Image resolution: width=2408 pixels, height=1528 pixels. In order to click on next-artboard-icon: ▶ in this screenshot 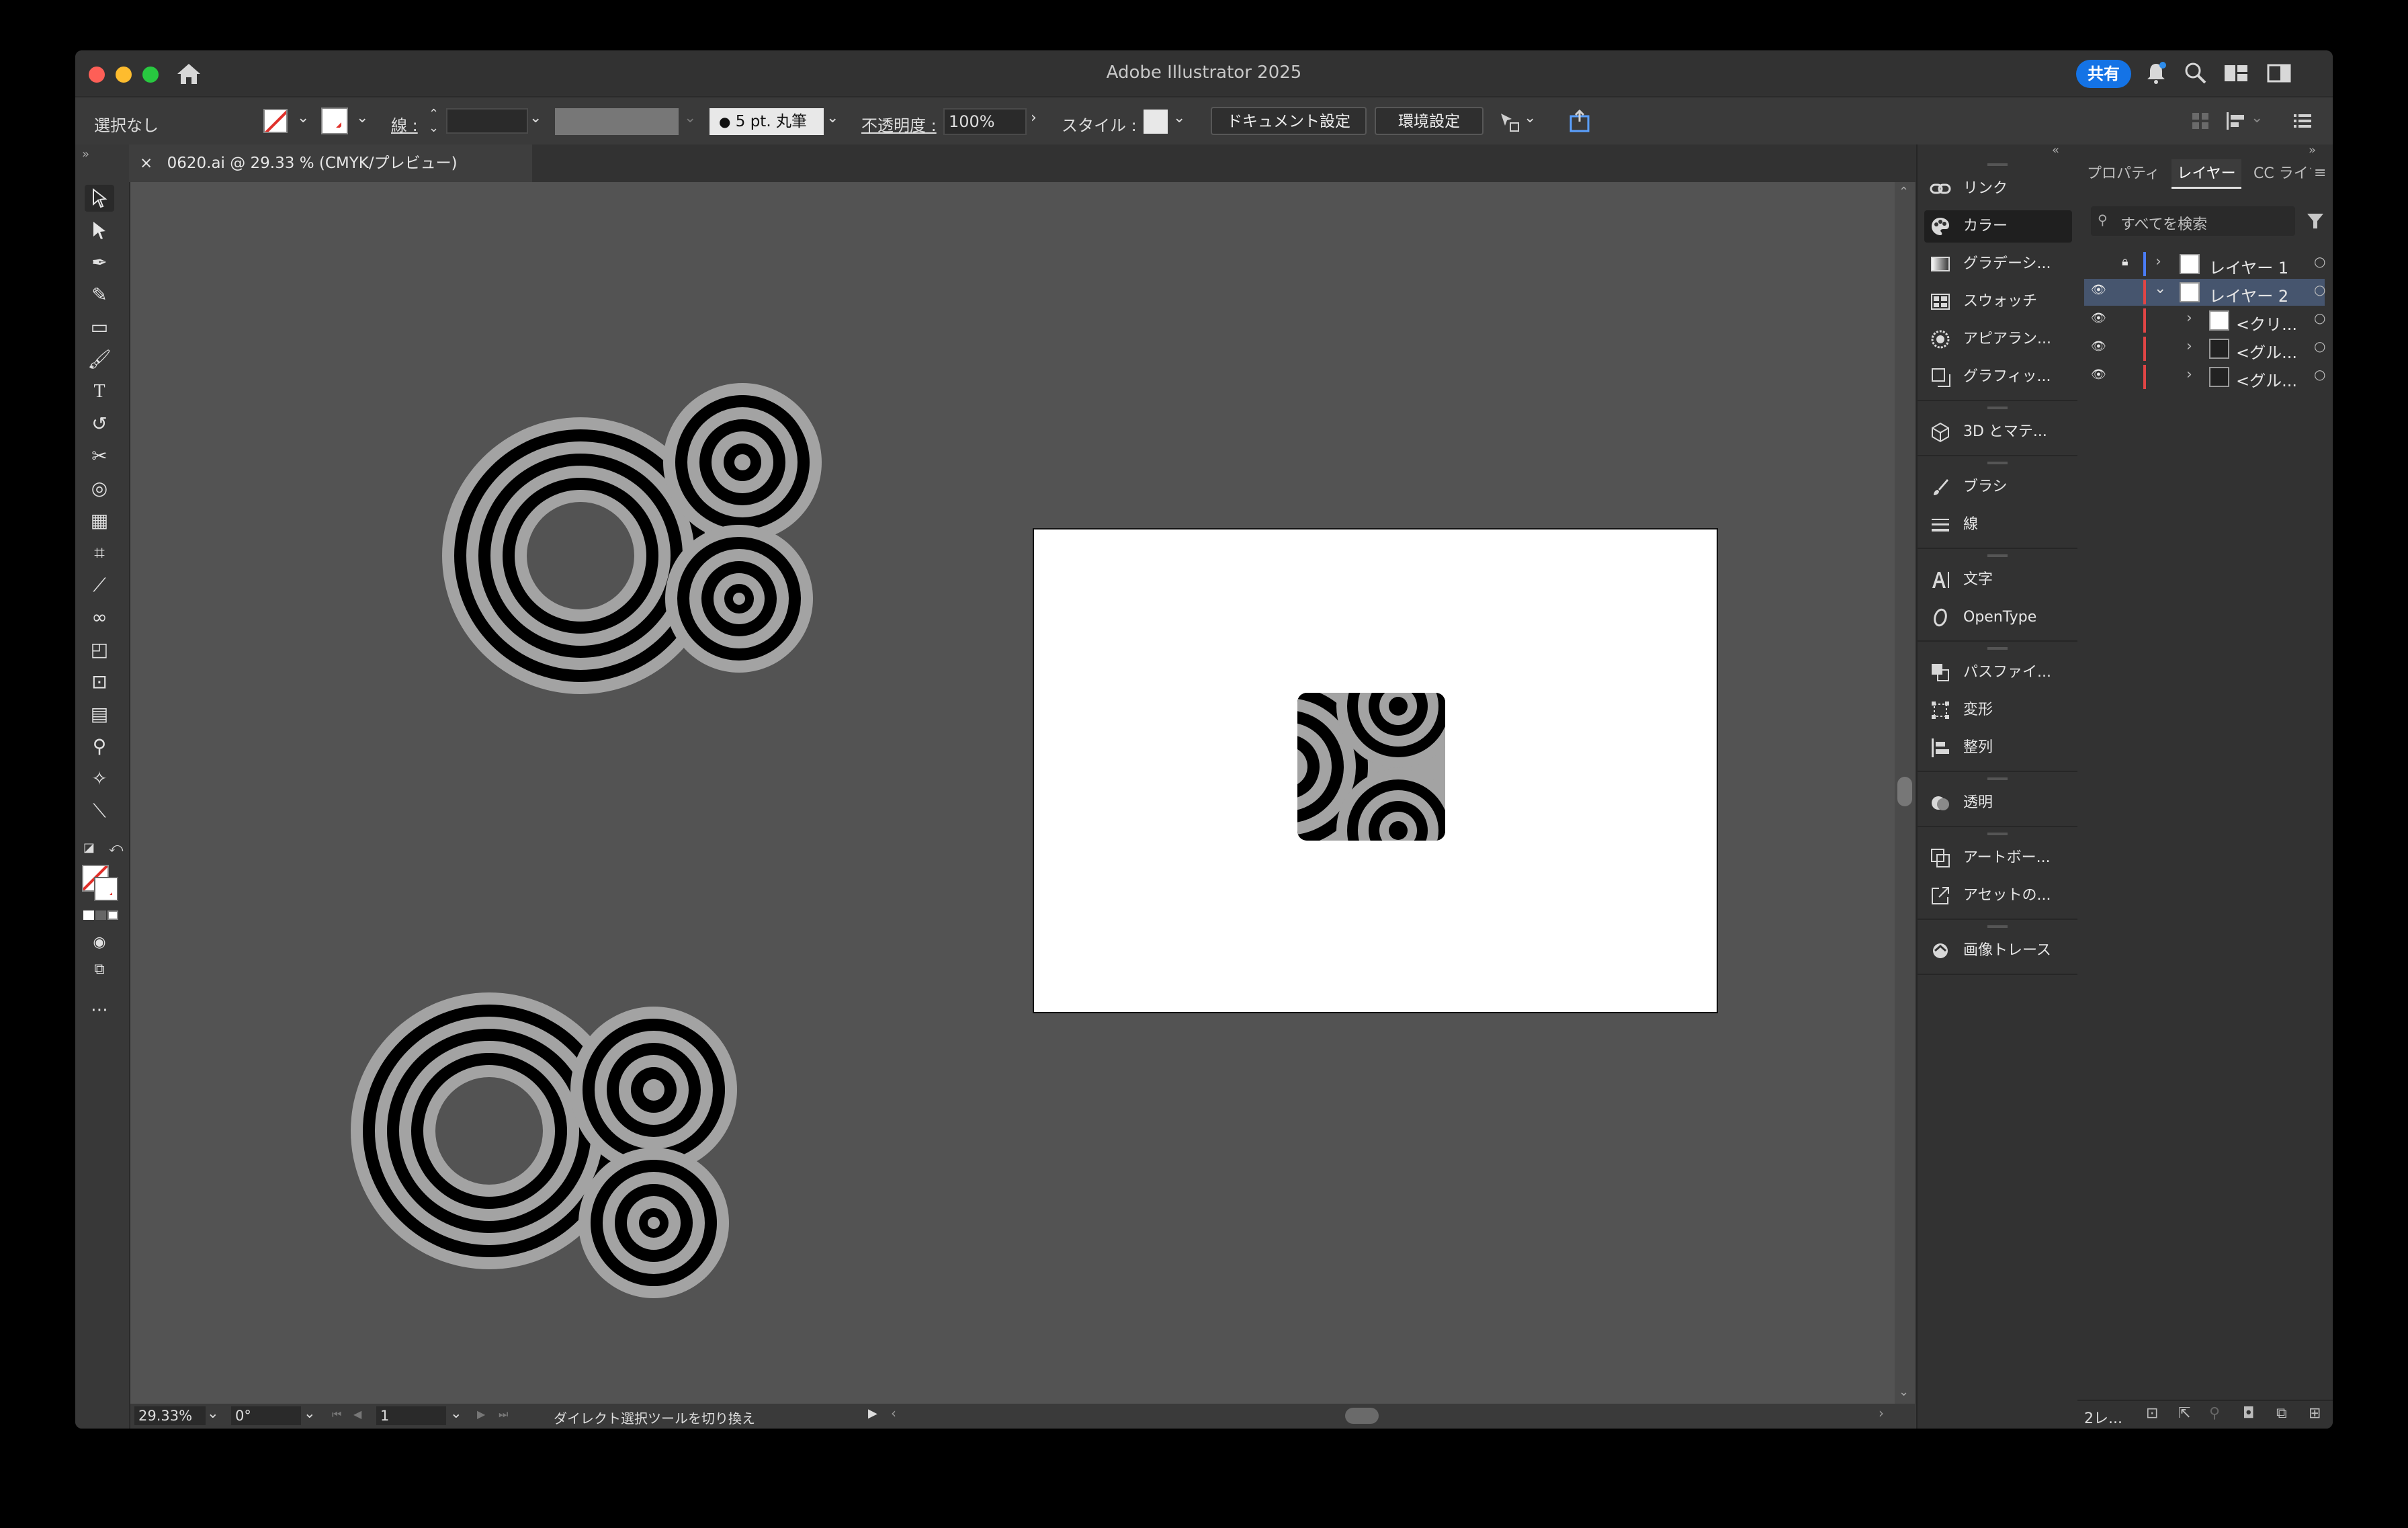, I will do `click(481, 1414)`.